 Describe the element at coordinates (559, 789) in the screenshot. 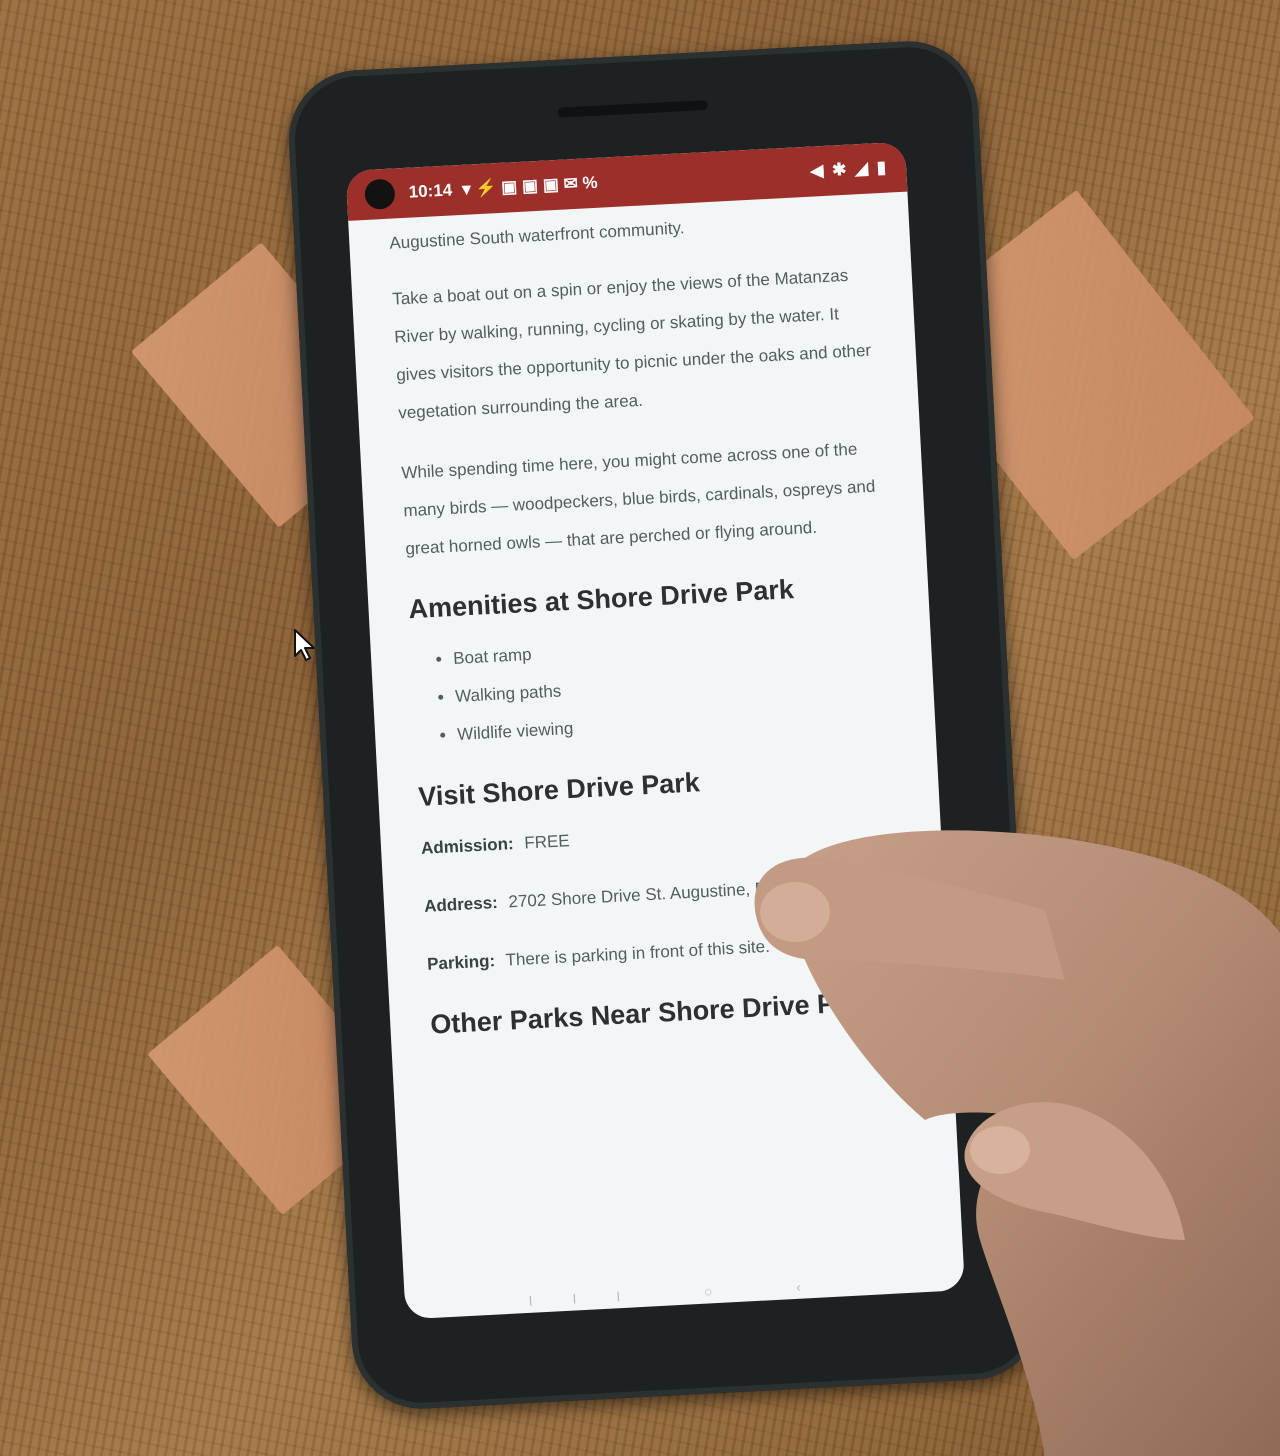

I see `visit-heading: Visit Shore Drive Park` at that location.